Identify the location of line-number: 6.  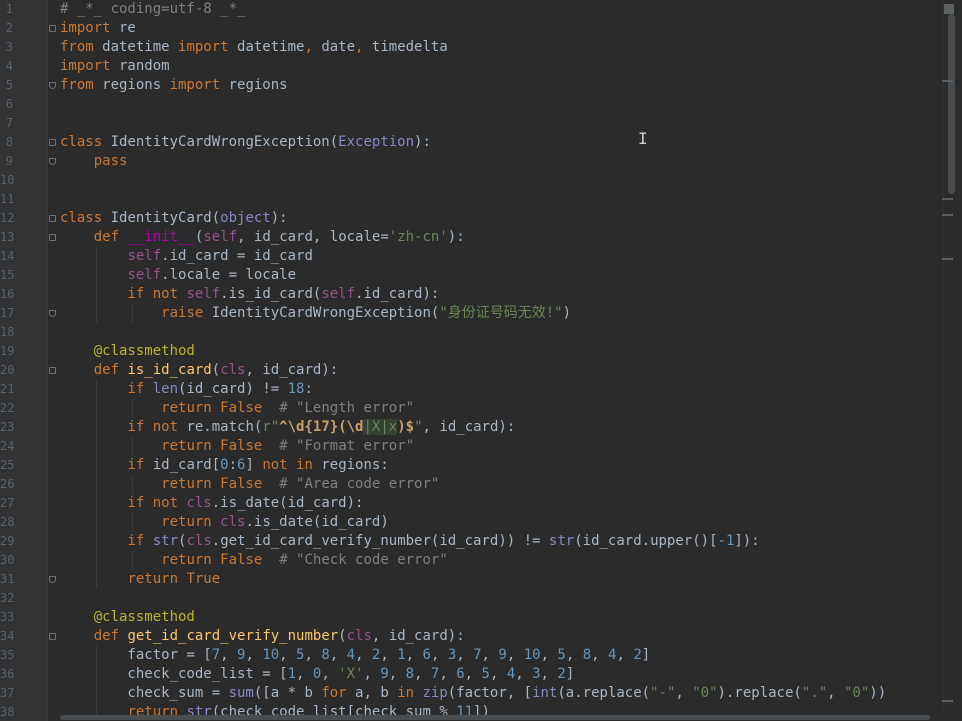
(6, 104).